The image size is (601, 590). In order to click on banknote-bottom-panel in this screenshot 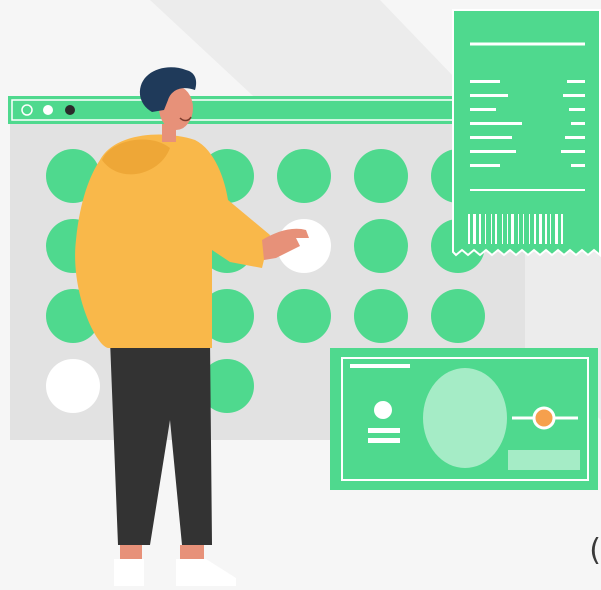, I will do `click(544, 460)`.